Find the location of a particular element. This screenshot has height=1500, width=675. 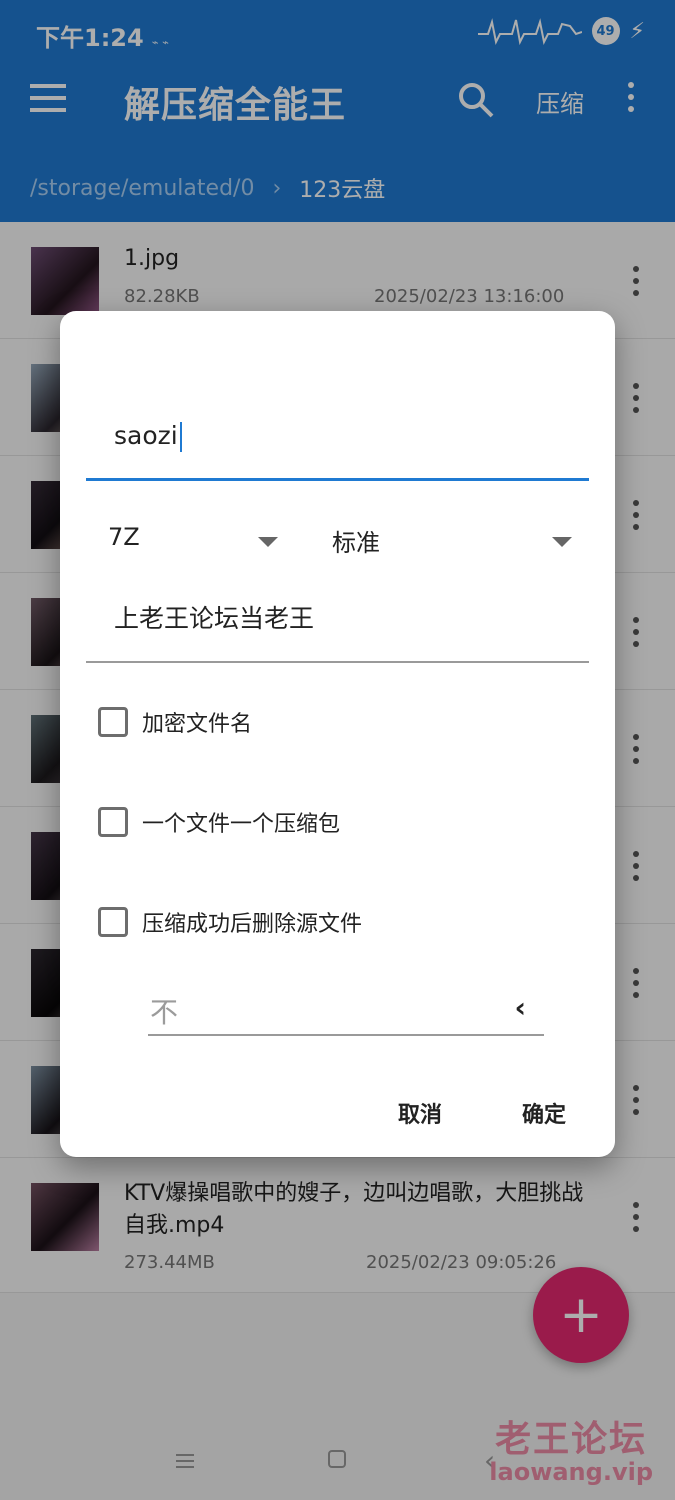

text-cursor is located at coordinates (180, 437).